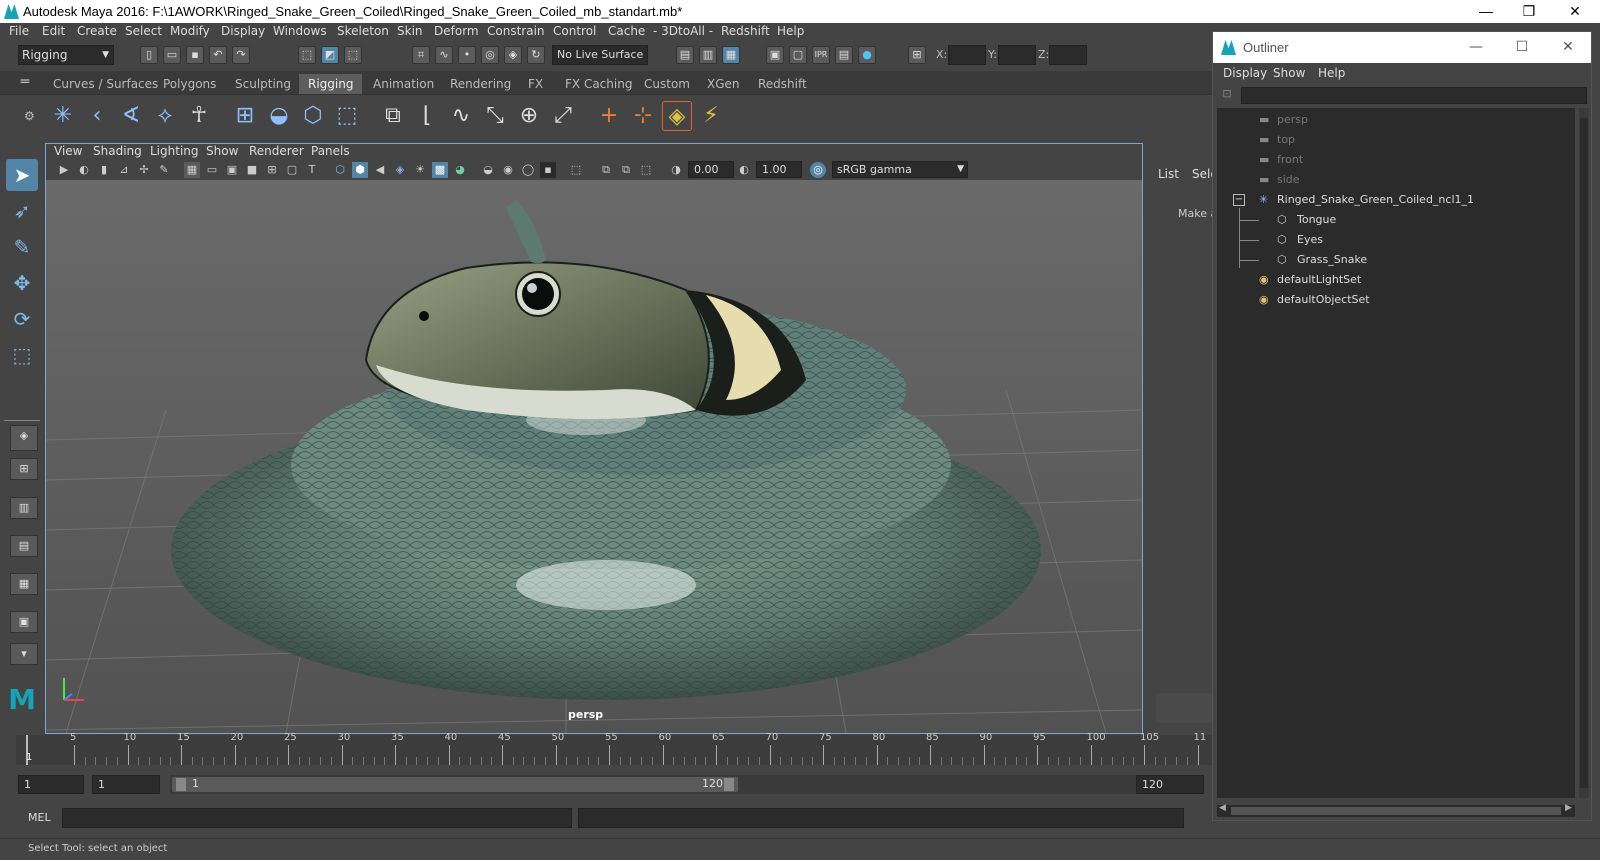 The width and height of the screenshot is (1600, 860). Describe the element at coordinates (782, 84) in the screenshot. I see `tab-redshift: Redshift` at that location.